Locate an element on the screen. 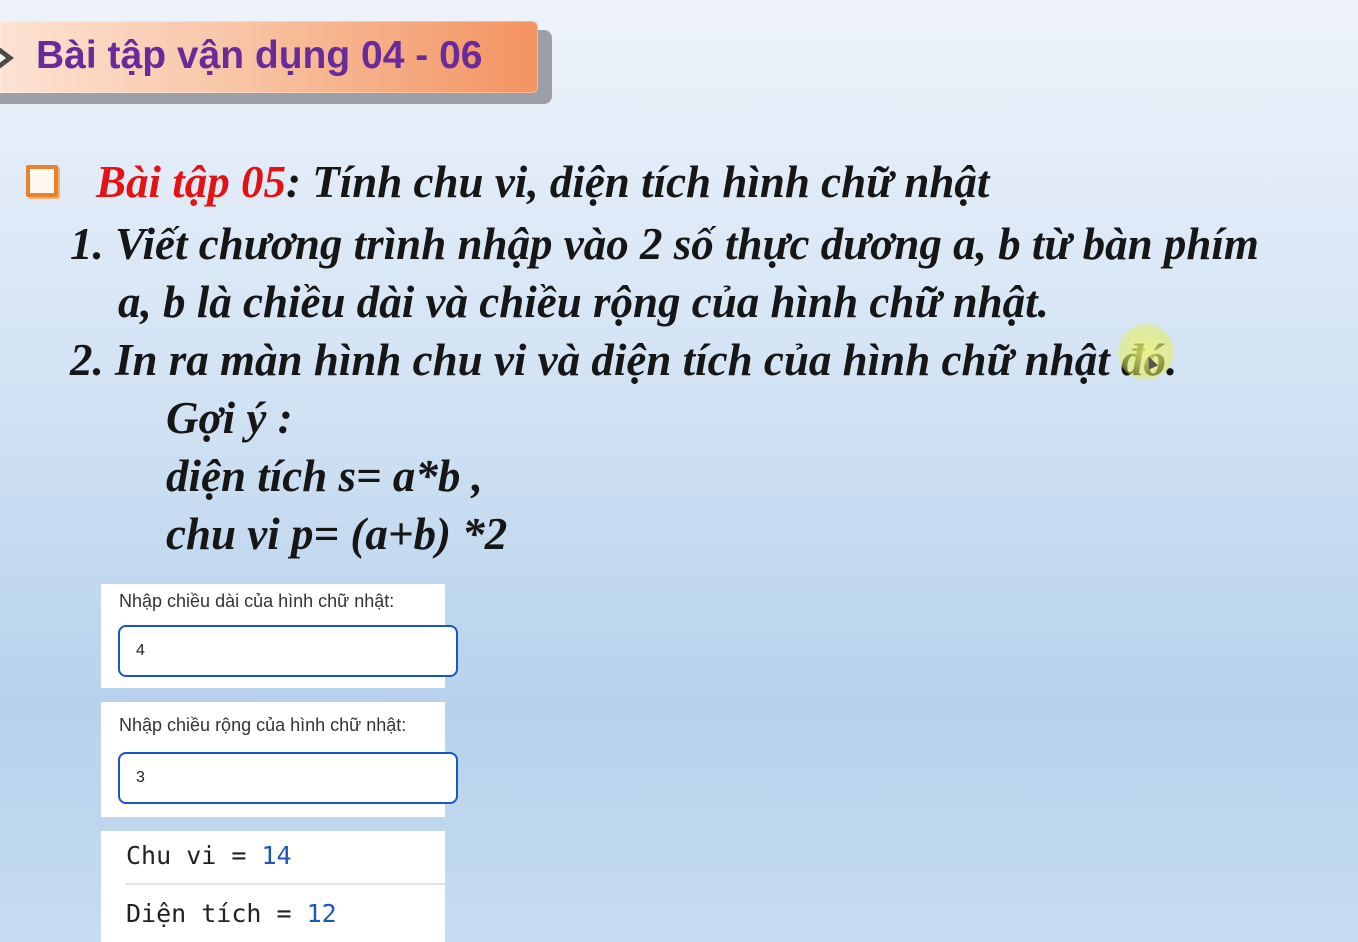 The image size is (1358, 942). hint-area-formula: diện tích s= a*b , is located at coordinates (324, 476).